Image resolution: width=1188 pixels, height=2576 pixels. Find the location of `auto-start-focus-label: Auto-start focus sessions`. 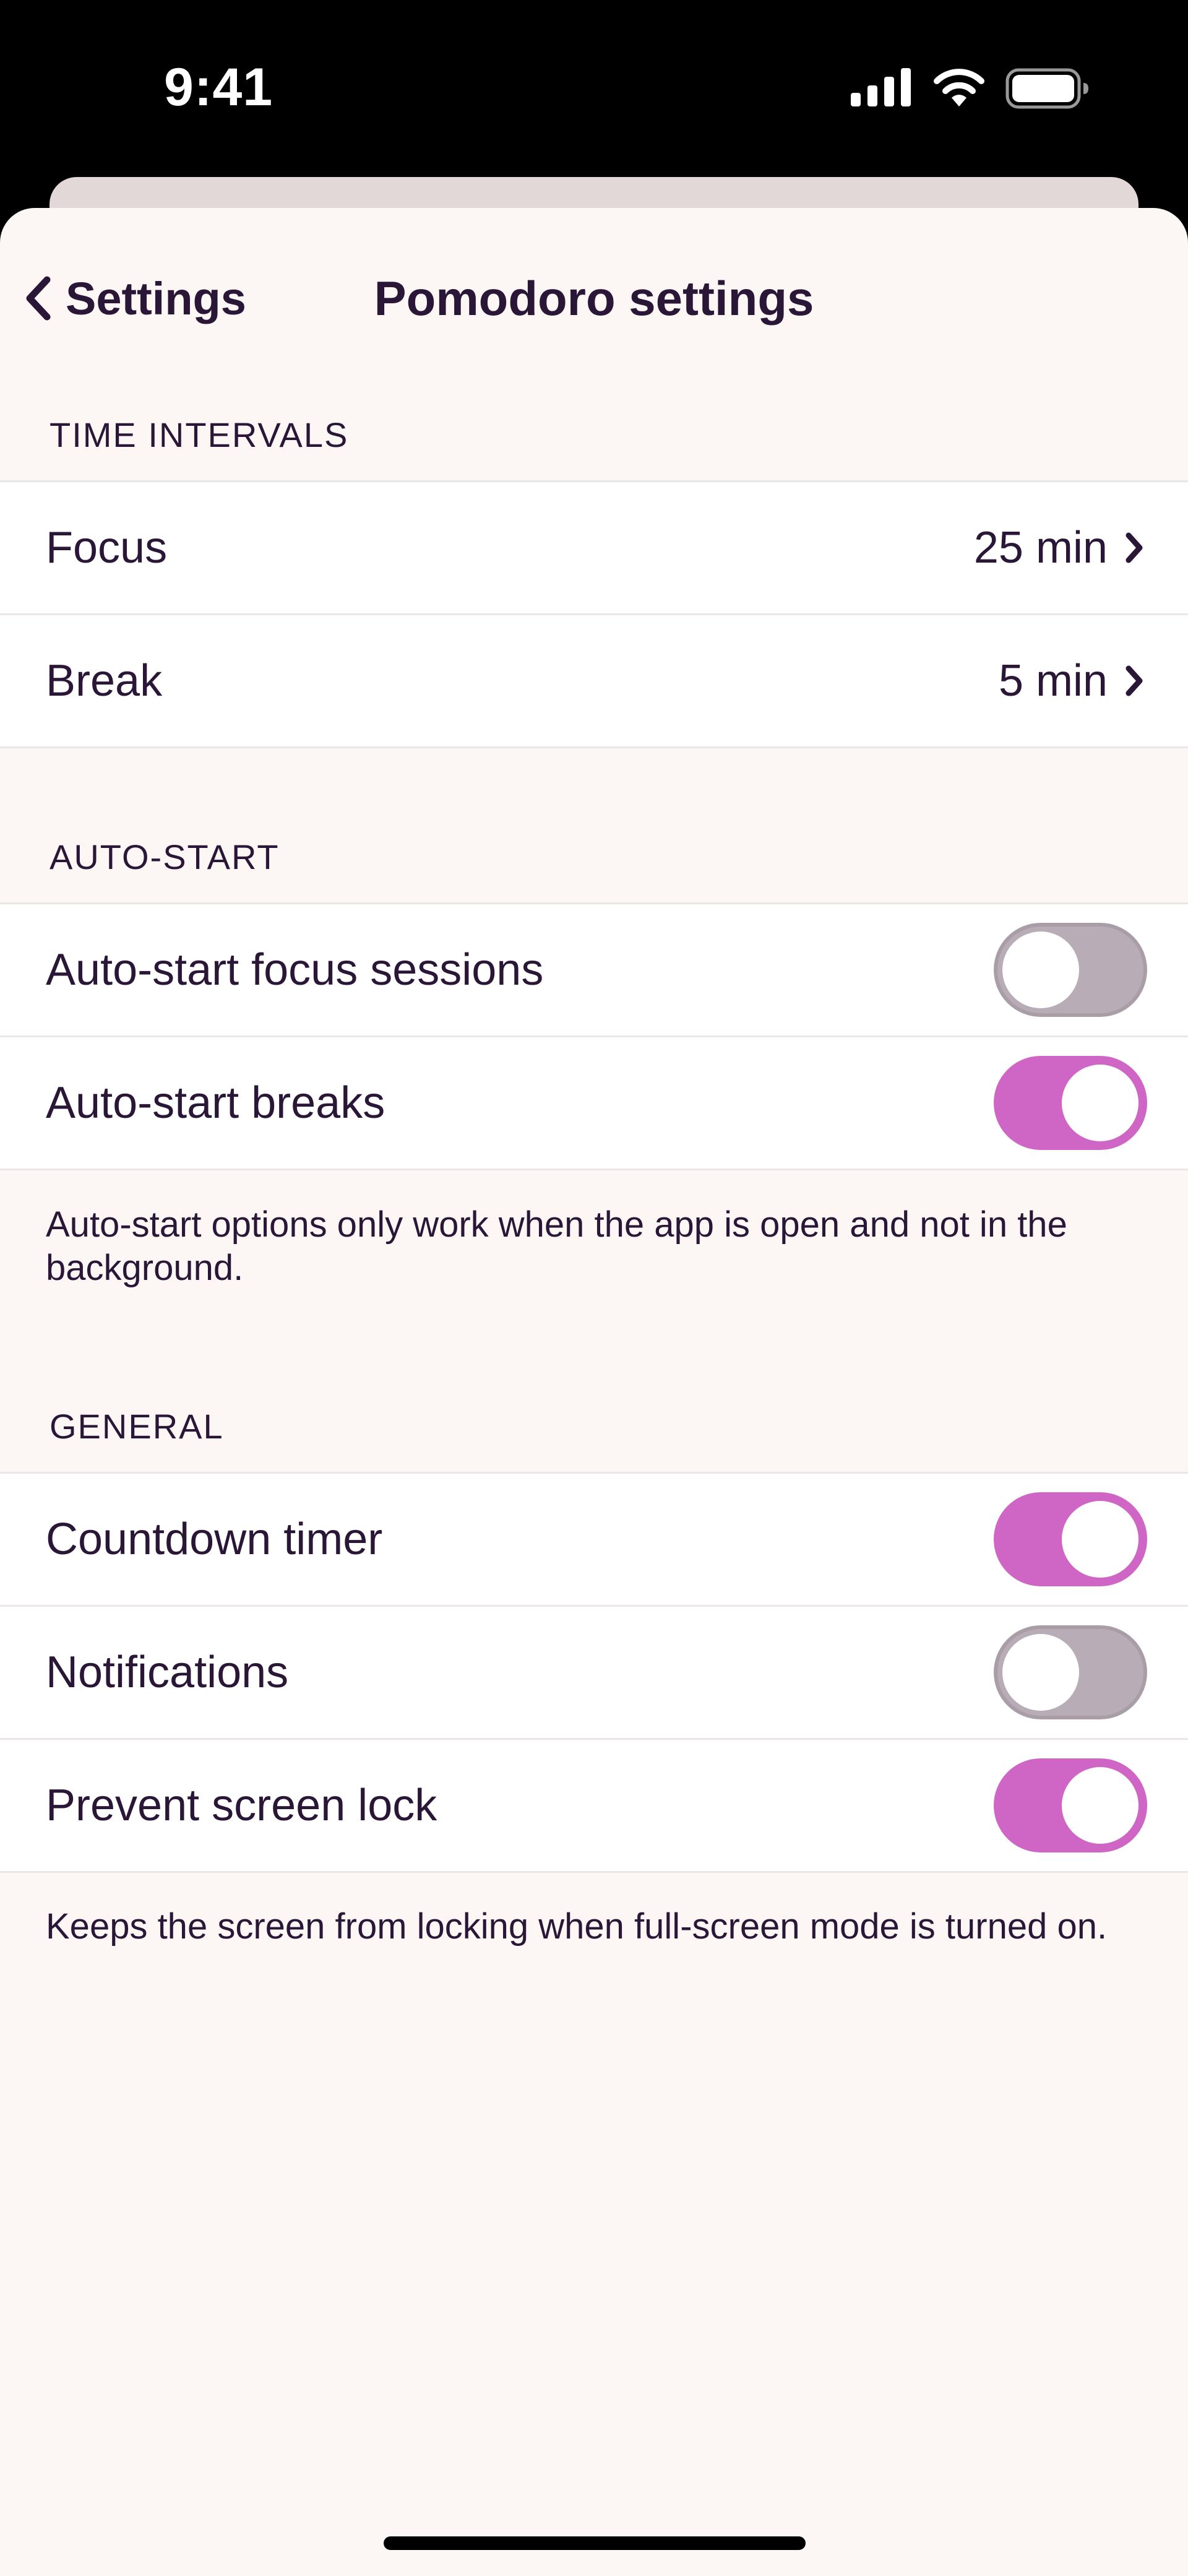

auto-start-focus-label: Auto-start focus sessions is located at coordinates (295, 970).